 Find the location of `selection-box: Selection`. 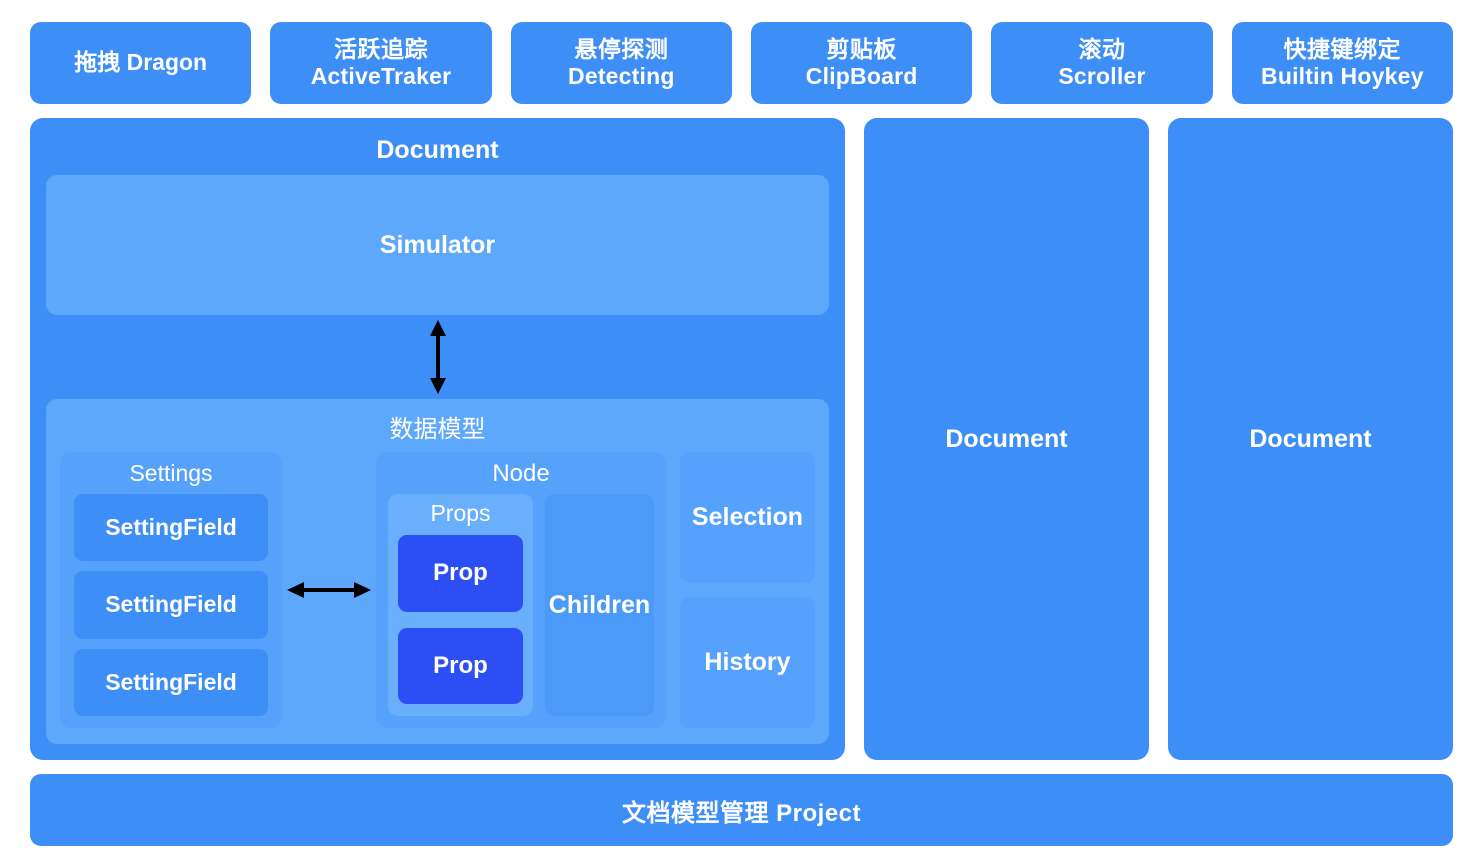

selection-box: Selection is located at coordinates (747, 517).